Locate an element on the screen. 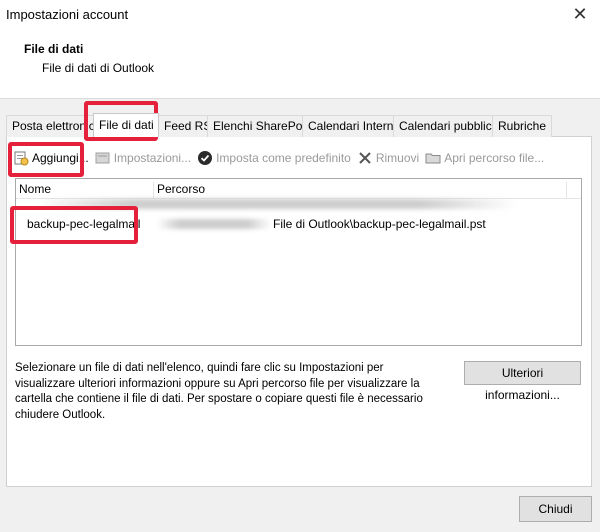 The image size is (600, 532). list-header: Nome Percorso is located at coordinates (298, 189).